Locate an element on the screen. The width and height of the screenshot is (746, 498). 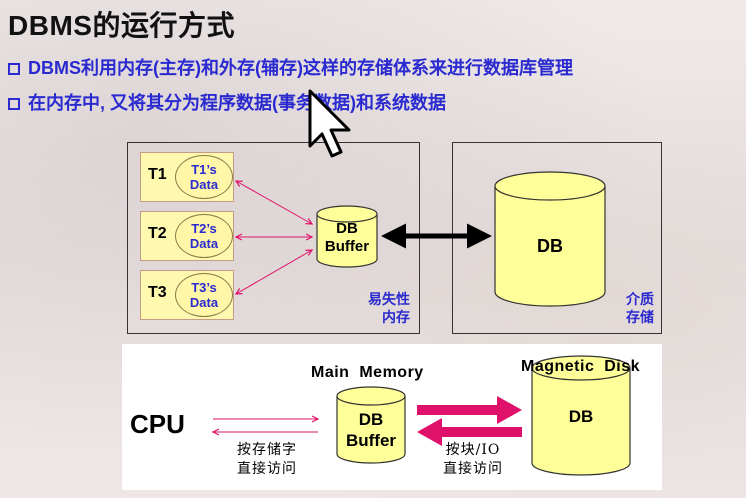
caption-line1: 按存储字 is located at coordinates (267, 450).